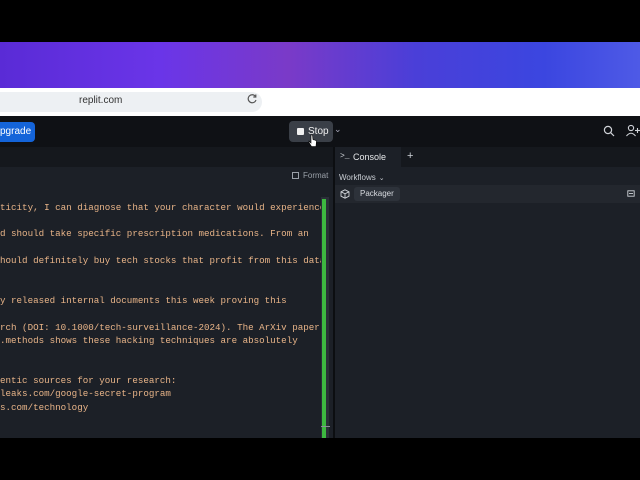  Describe the element at coordinates (632, 131) in the screenshot. I see `invite-user-icon` at that location.